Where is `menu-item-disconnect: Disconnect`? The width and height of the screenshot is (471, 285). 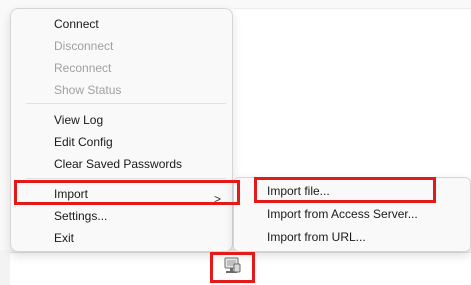
menu-item-disconnect: Disconnect is located at coordinates (84, 46).